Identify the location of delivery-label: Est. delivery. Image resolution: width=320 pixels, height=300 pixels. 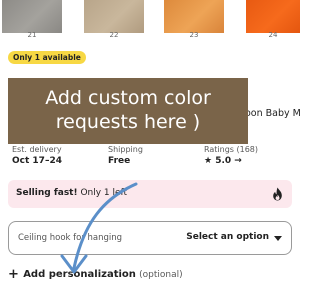
(37, 149).